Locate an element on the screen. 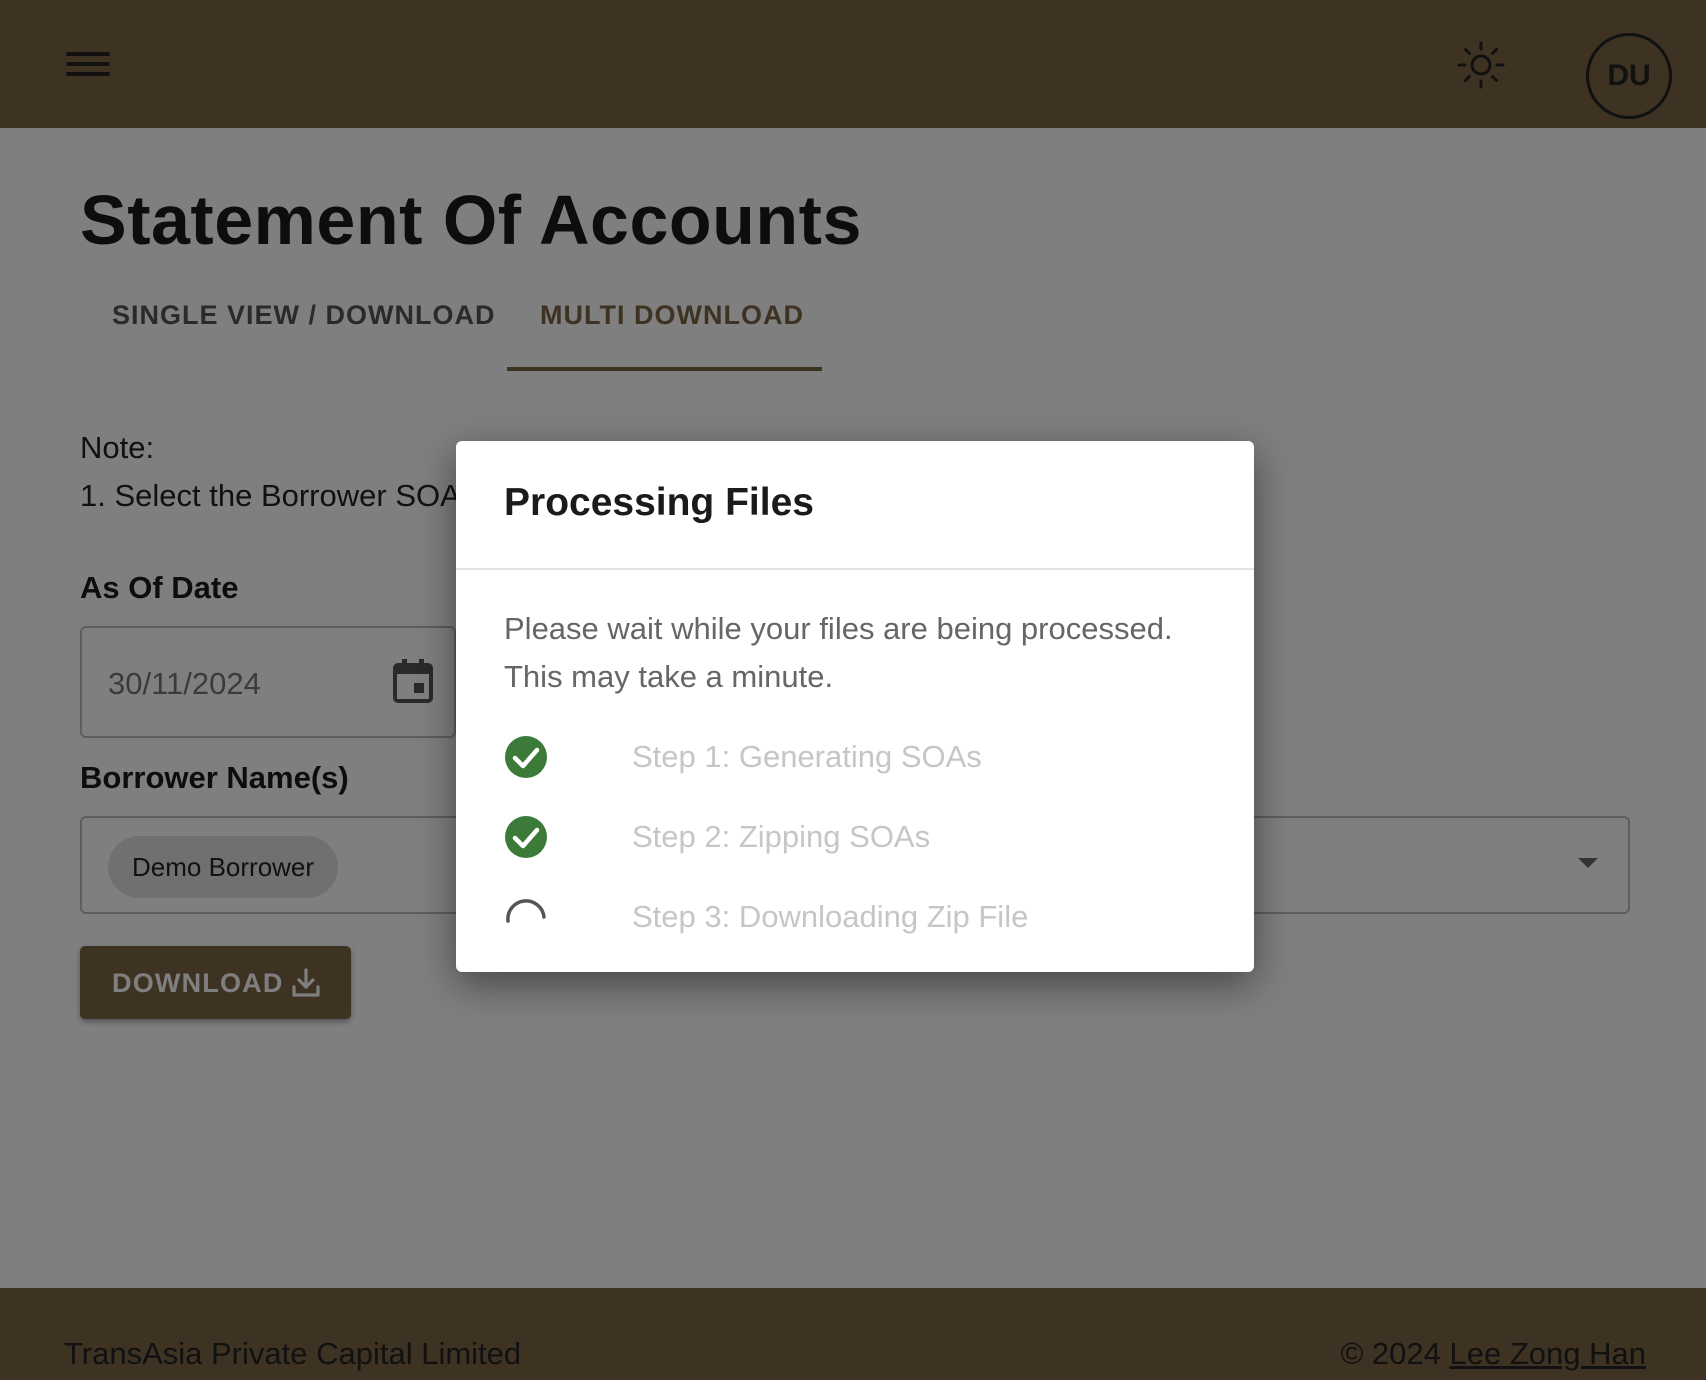  dialog-divider is located at coordinates (855, 569).